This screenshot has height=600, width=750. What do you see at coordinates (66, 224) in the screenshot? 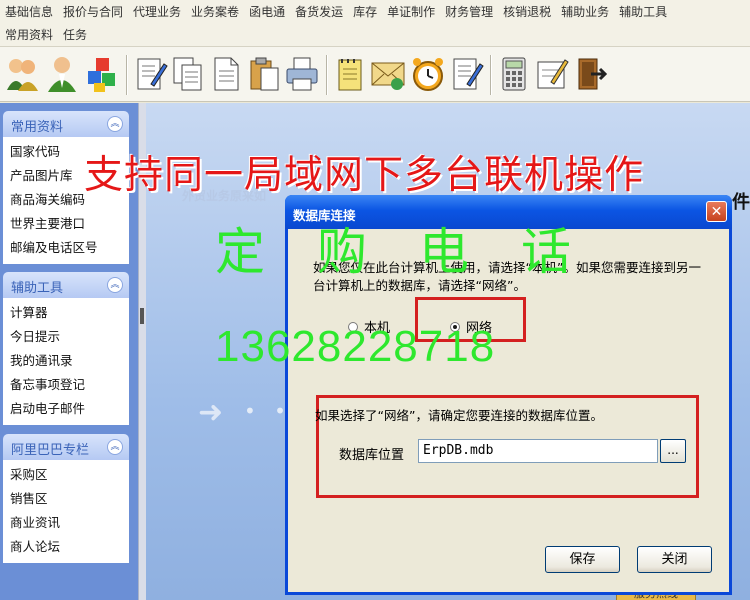
I see `sidebar-item: 世界主要港口` at bounding box center [66, 224].